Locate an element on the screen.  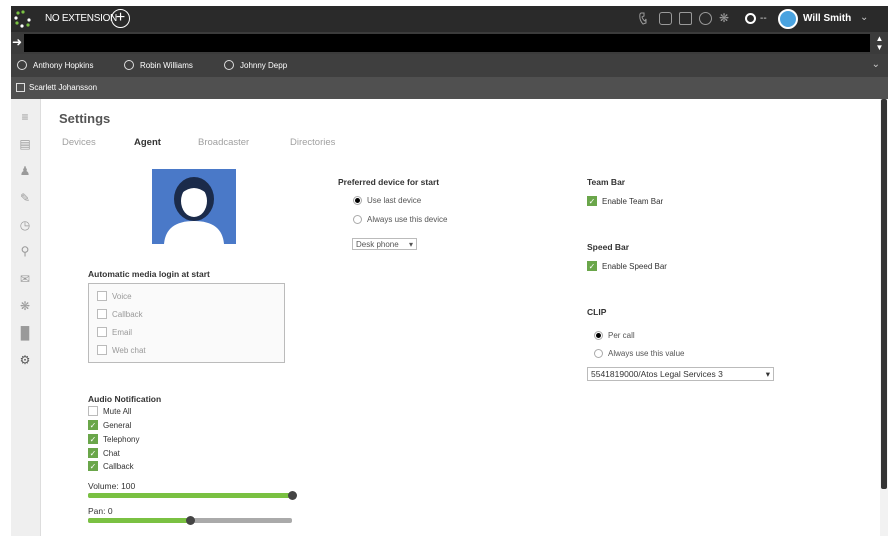
presence-icon is located at coordinates (750, 18).